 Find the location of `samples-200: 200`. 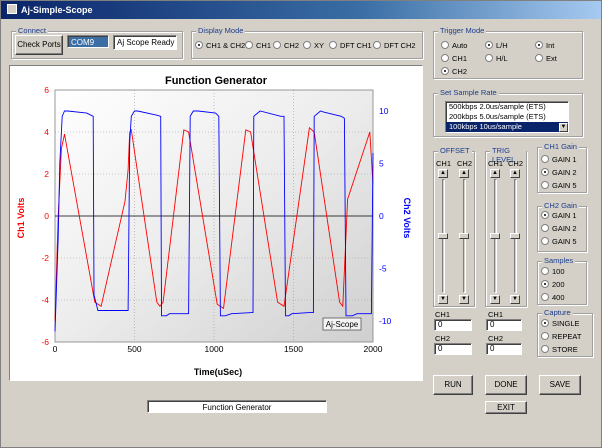

samples-200: 200 is located at coordinates (553, 284).